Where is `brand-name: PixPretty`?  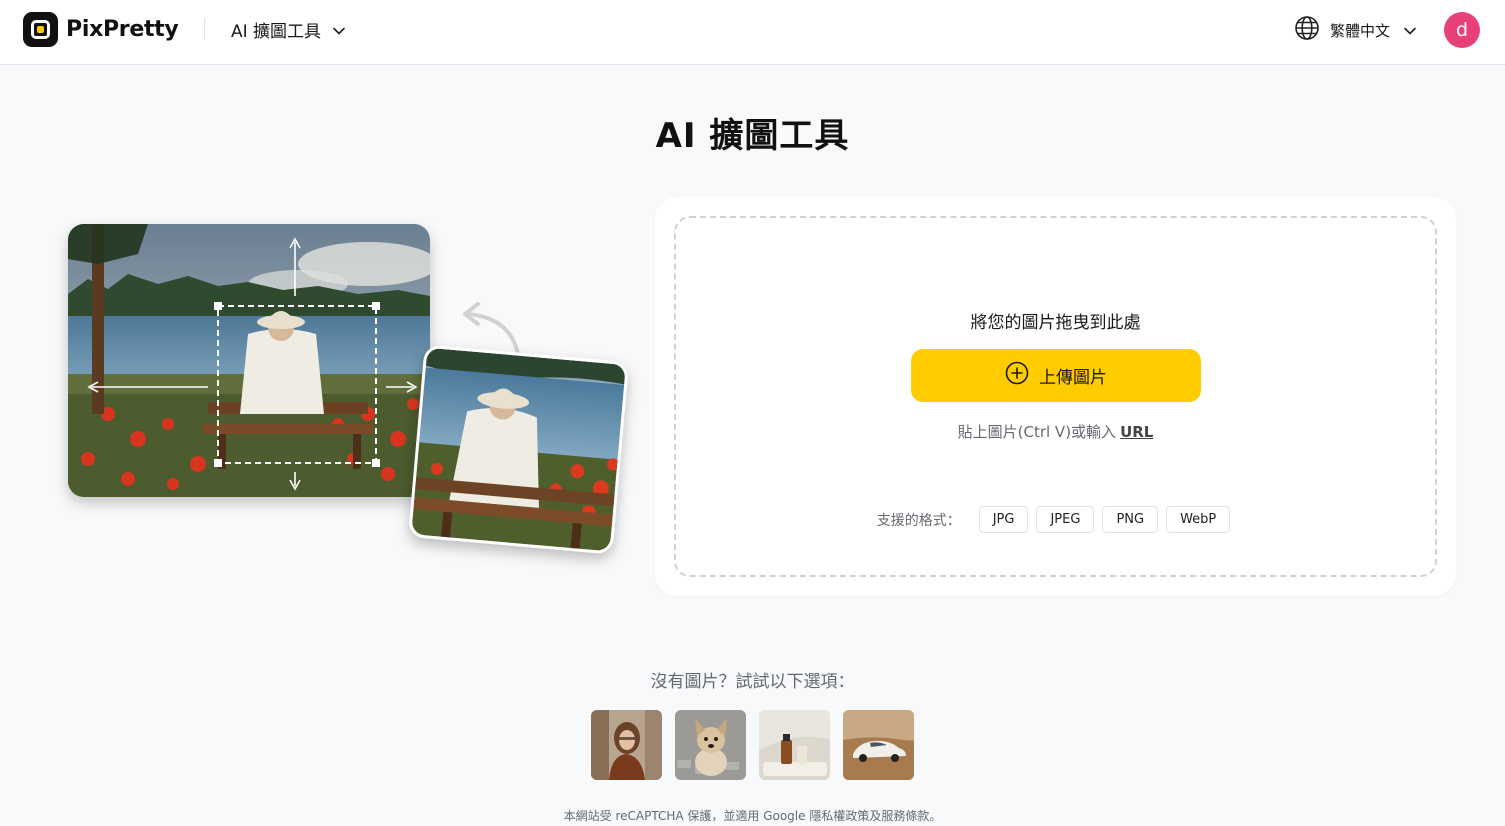
brand-name: PixPretty is located at coordinates (122, 29).